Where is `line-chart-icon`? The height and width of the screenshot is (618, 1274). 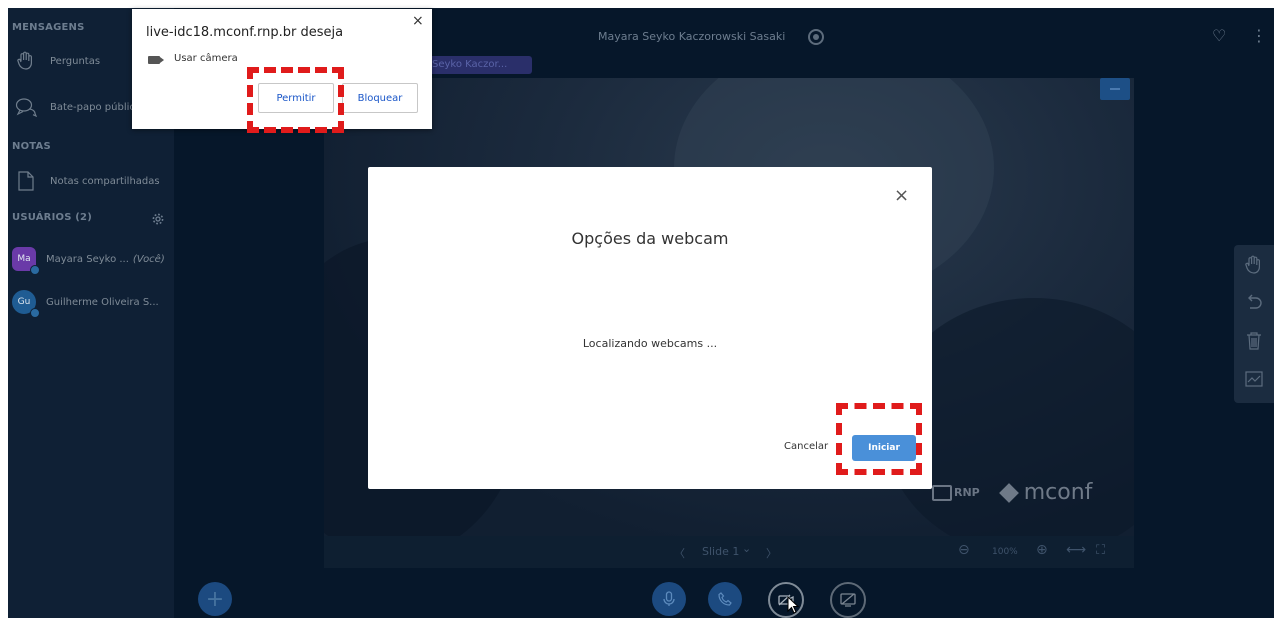 line-chart-icon is located at coordinates (1254, 379).